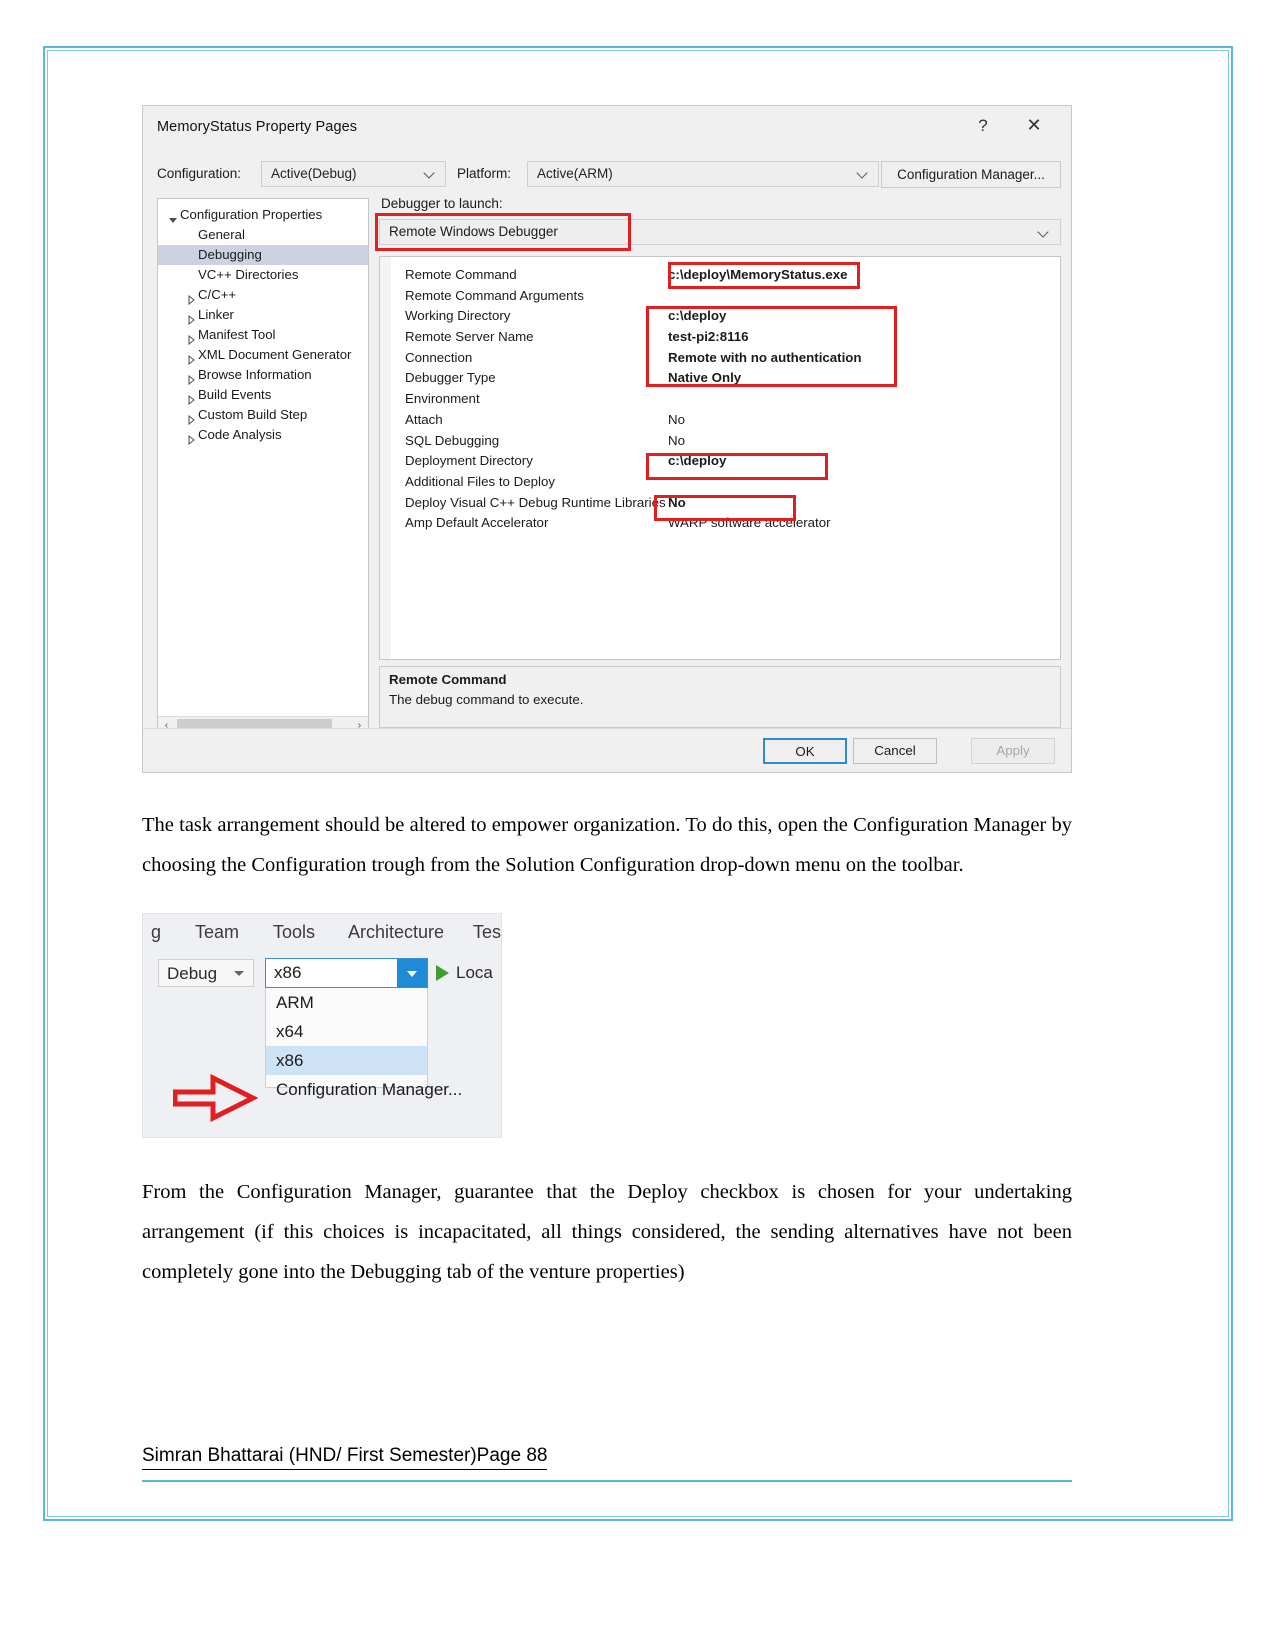  Describe the element at coordinates (240, 434) in the screenshot. I see `tree-item-label: Code Analysis` at that location.